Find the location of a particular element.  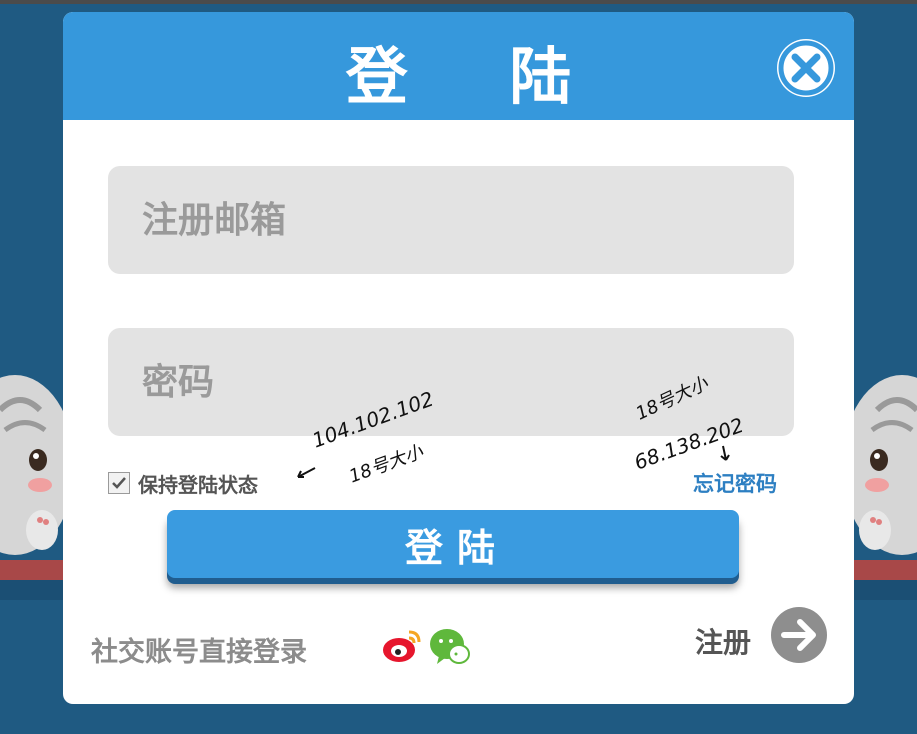

remember-checkbox is located at coordinates (119, 483).